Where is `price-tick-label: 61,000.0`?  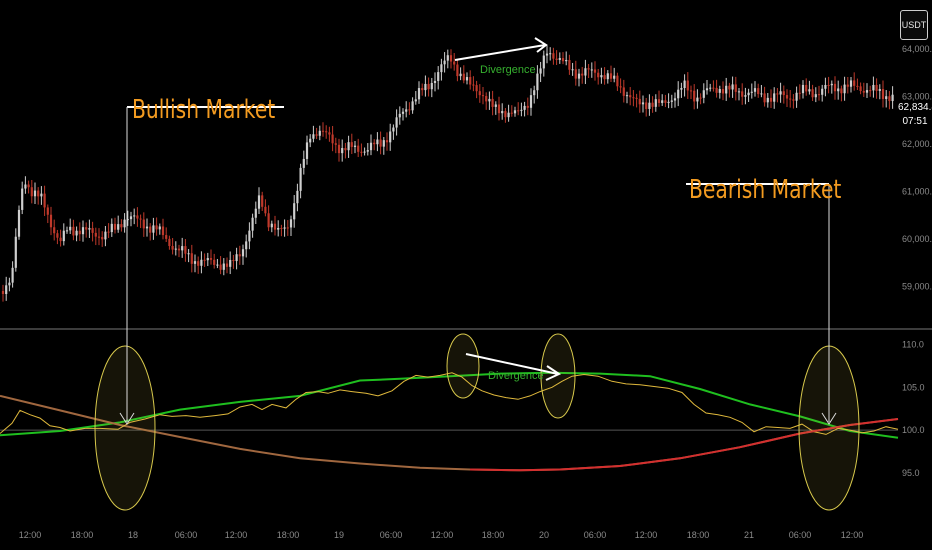 price-tick-label: 61,000.0 is located at coordinates (917, 191).